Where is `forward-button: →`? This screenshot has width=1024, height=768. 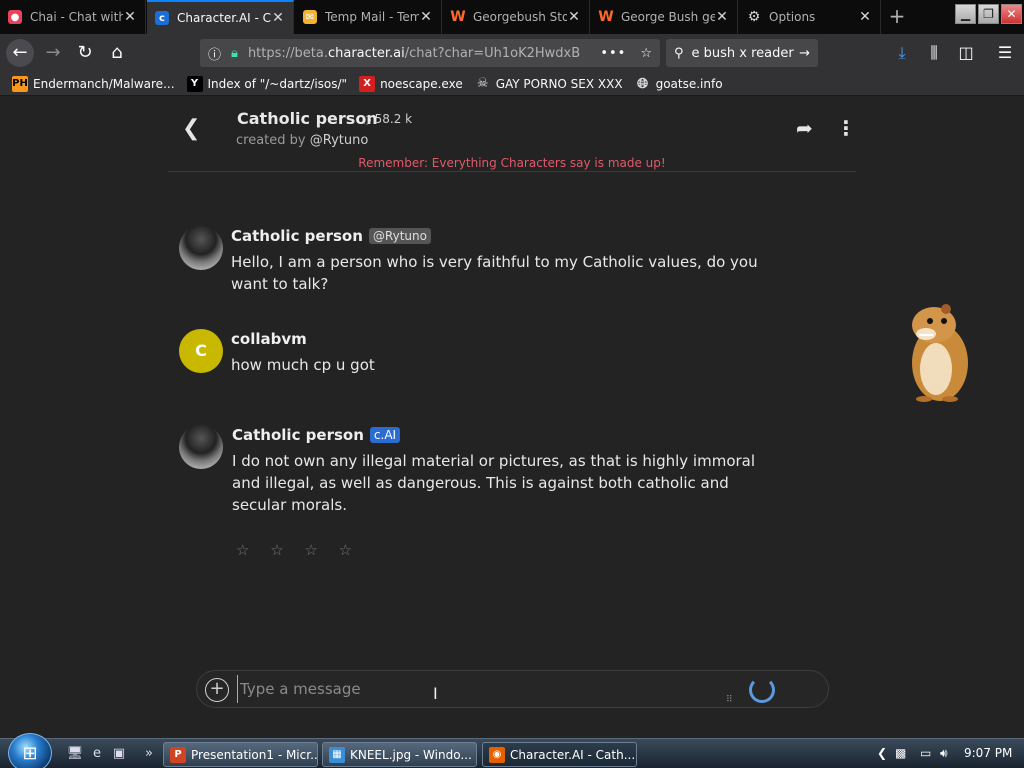 forward-button: → is located at coordinates (53, 53).